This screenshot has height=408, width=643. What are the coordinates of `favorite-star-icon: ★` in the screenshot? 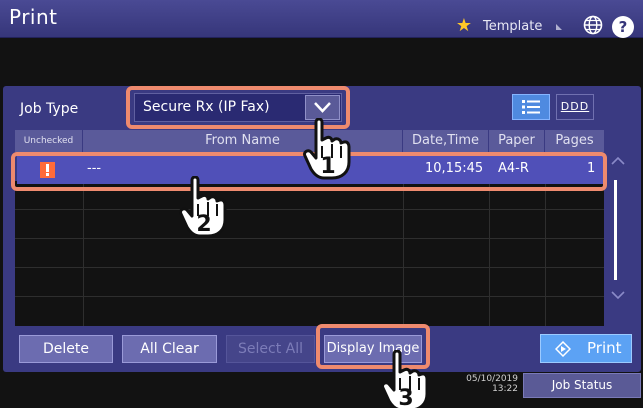 It's located at (464, 26).